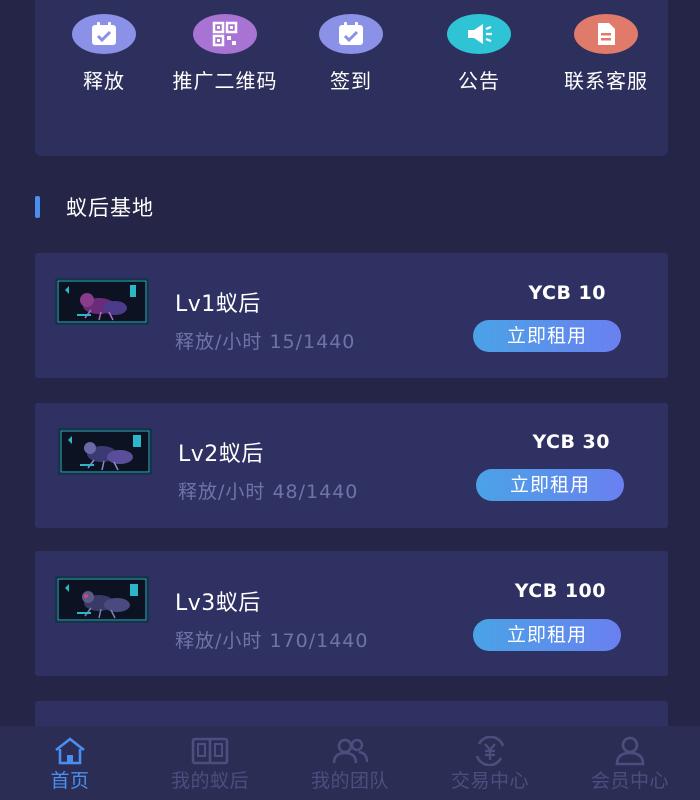  Describe the element at coordinates (629, 781) in the screenshot. I see `nav-label: 会员中心` at that location.